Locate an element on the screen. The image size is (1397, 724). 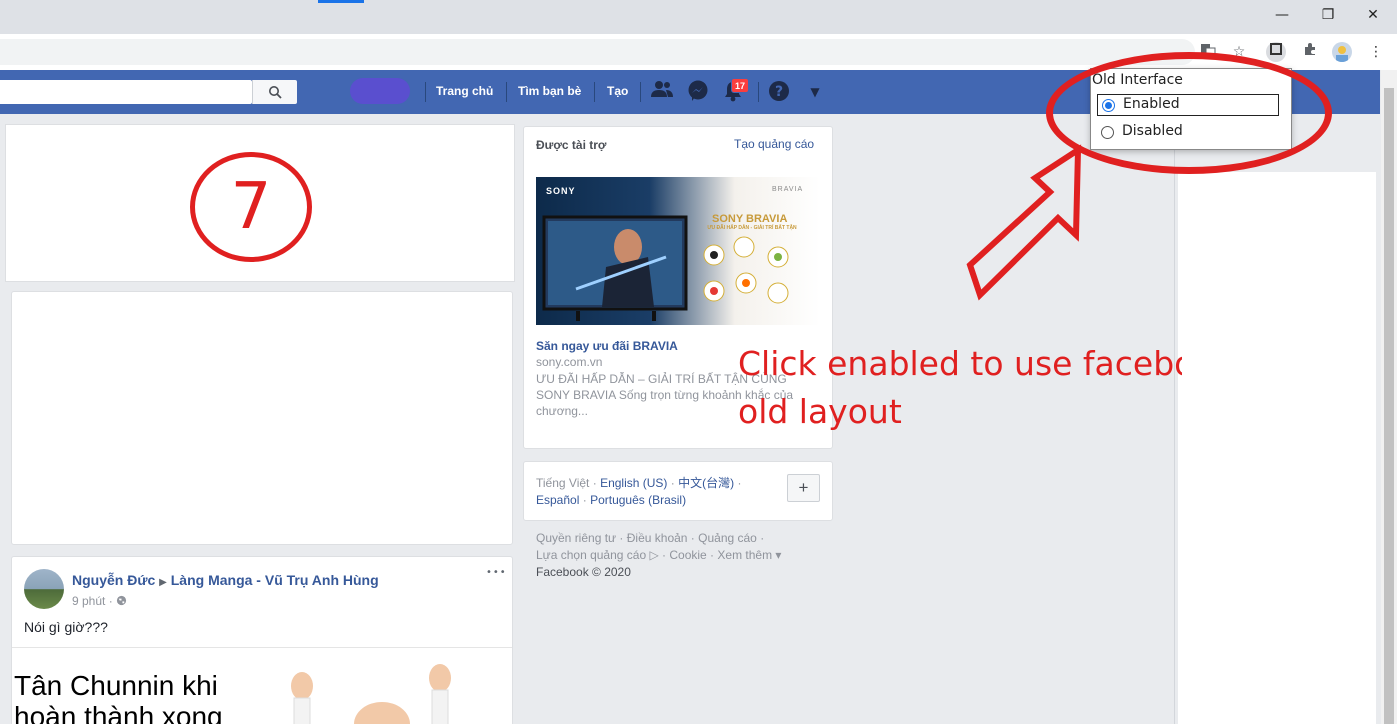
post-more-options-icon: ••• is located at coordinates (496, 572).